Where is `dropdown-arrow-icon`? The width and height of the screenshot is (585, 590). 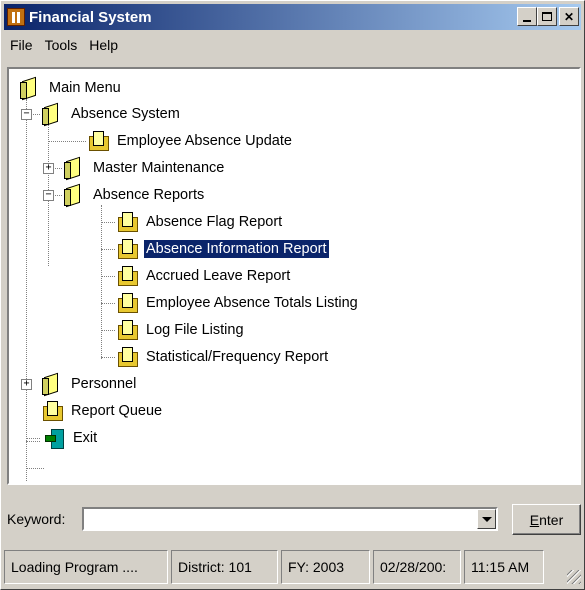
dropdown-arrow-icon is located at coordinates (486, 519).